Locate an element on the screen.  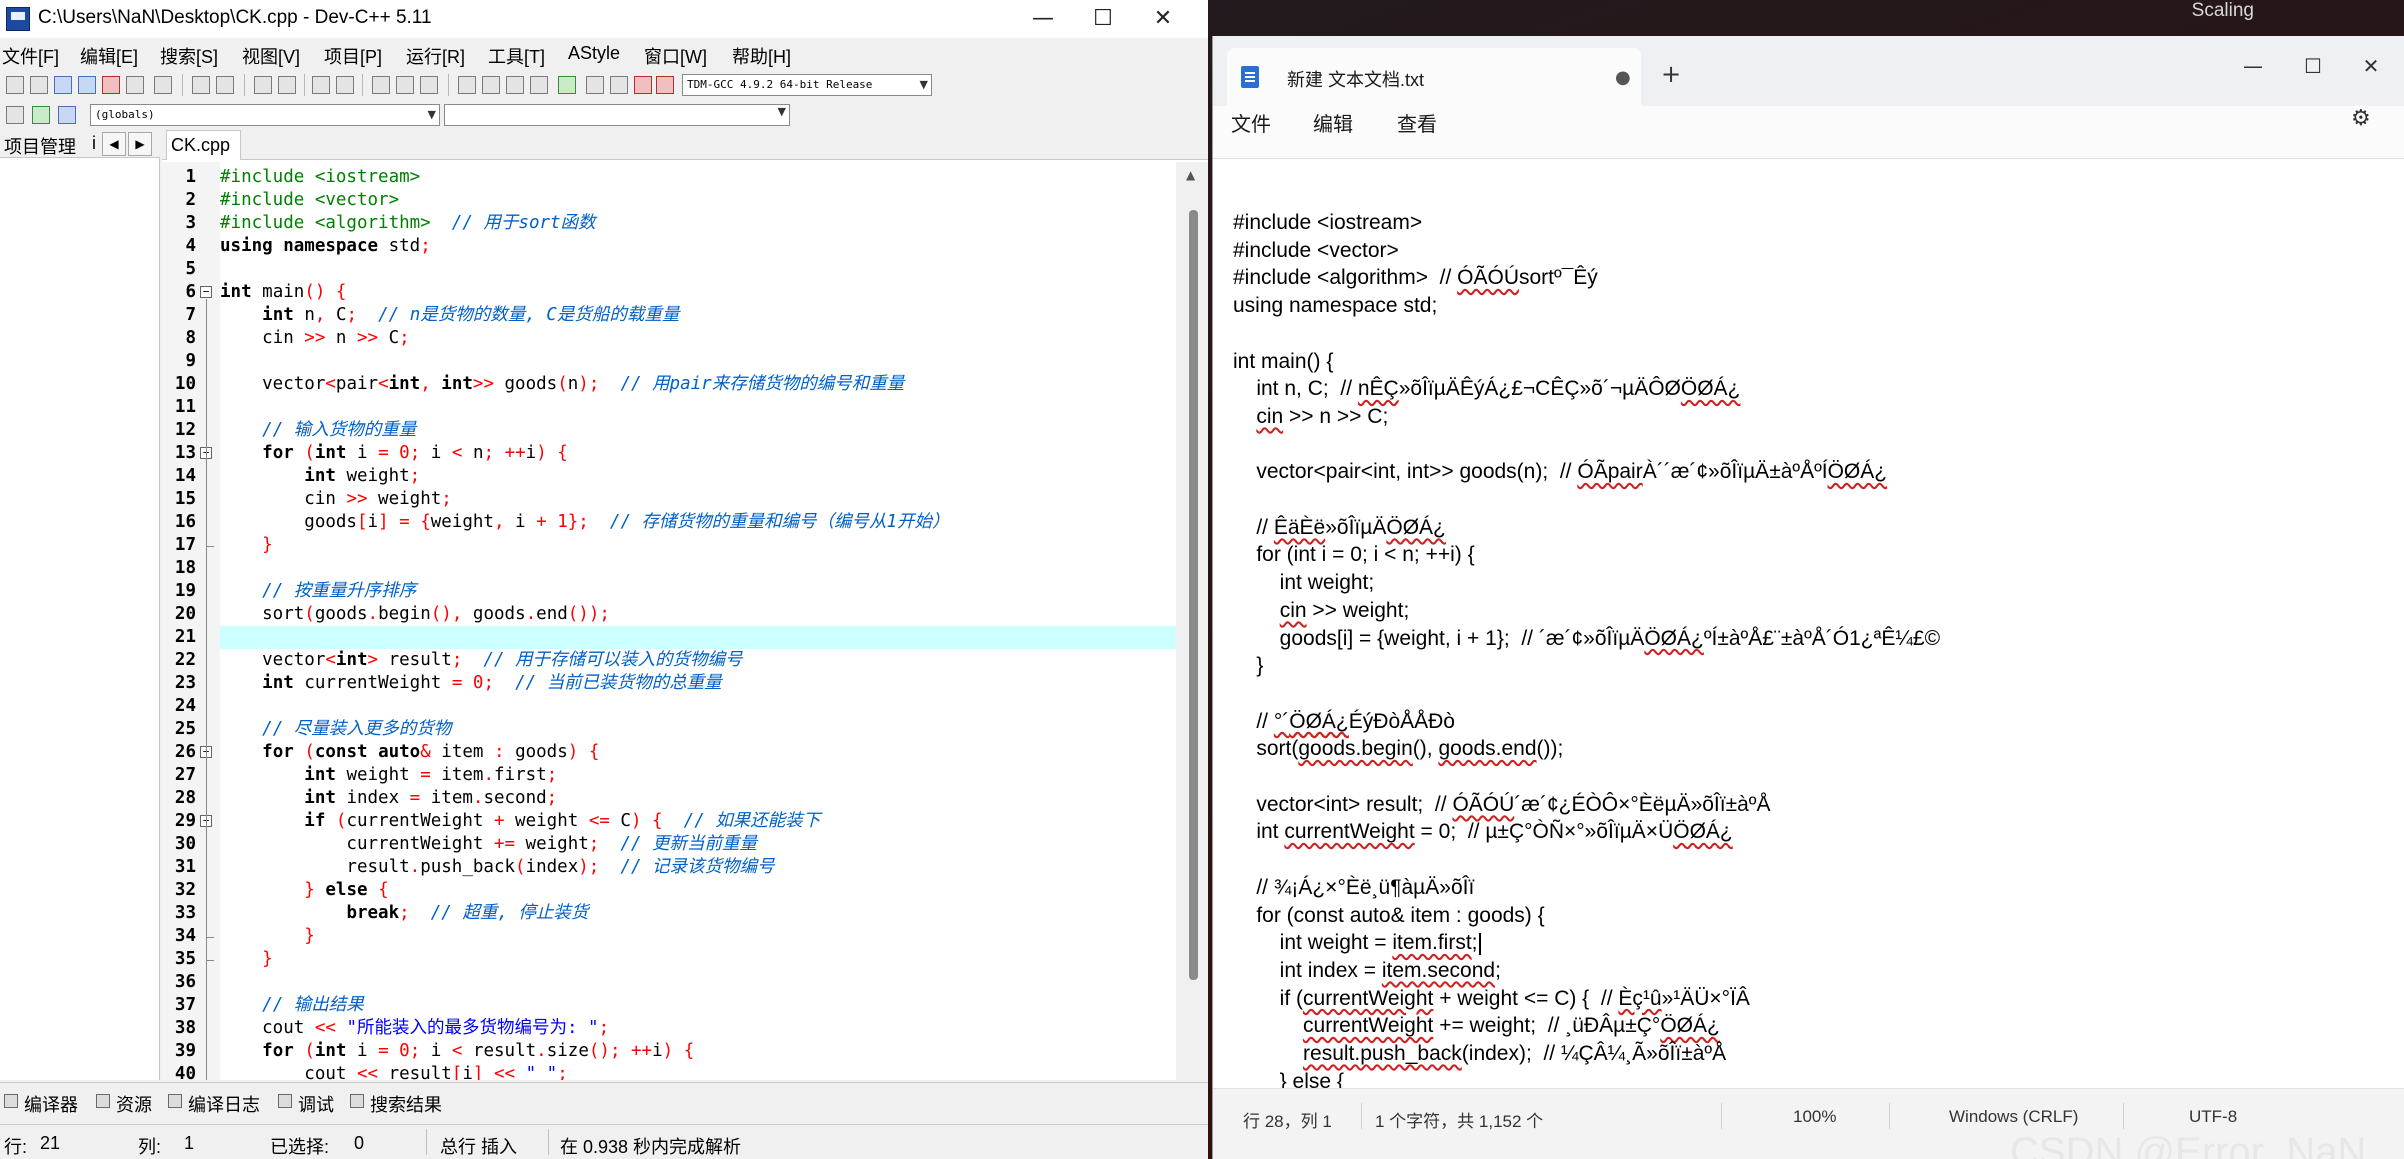
find-icon is located at coordinates (263, 85).